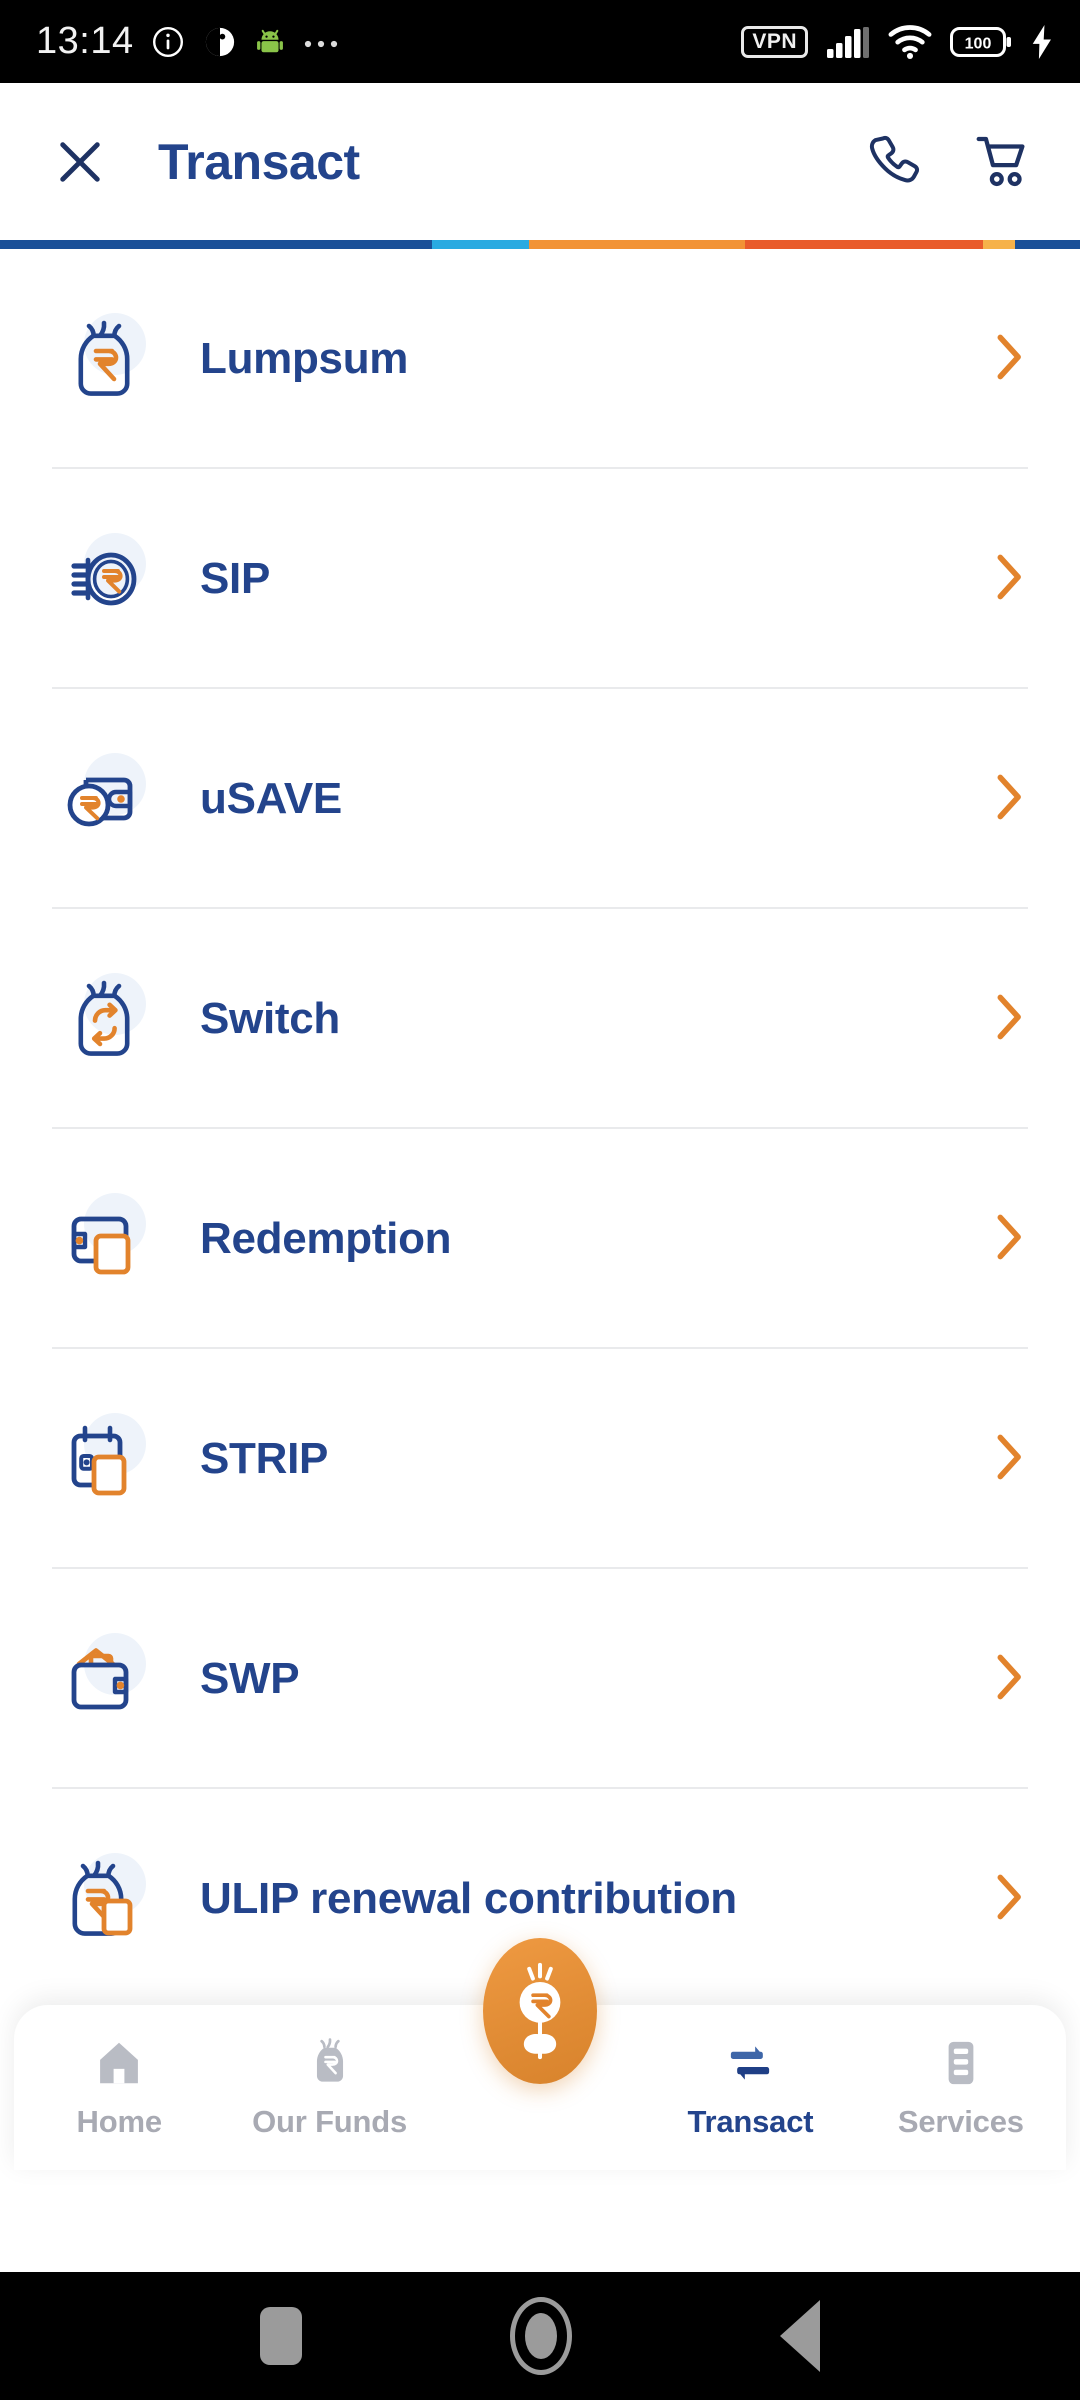 The height and width of the screenshot is (2400, 1080). What do you see at coordinates (220, 42) in the screenshot?
I see `do-not-disturb-icon` at bounding box center [220, 42].